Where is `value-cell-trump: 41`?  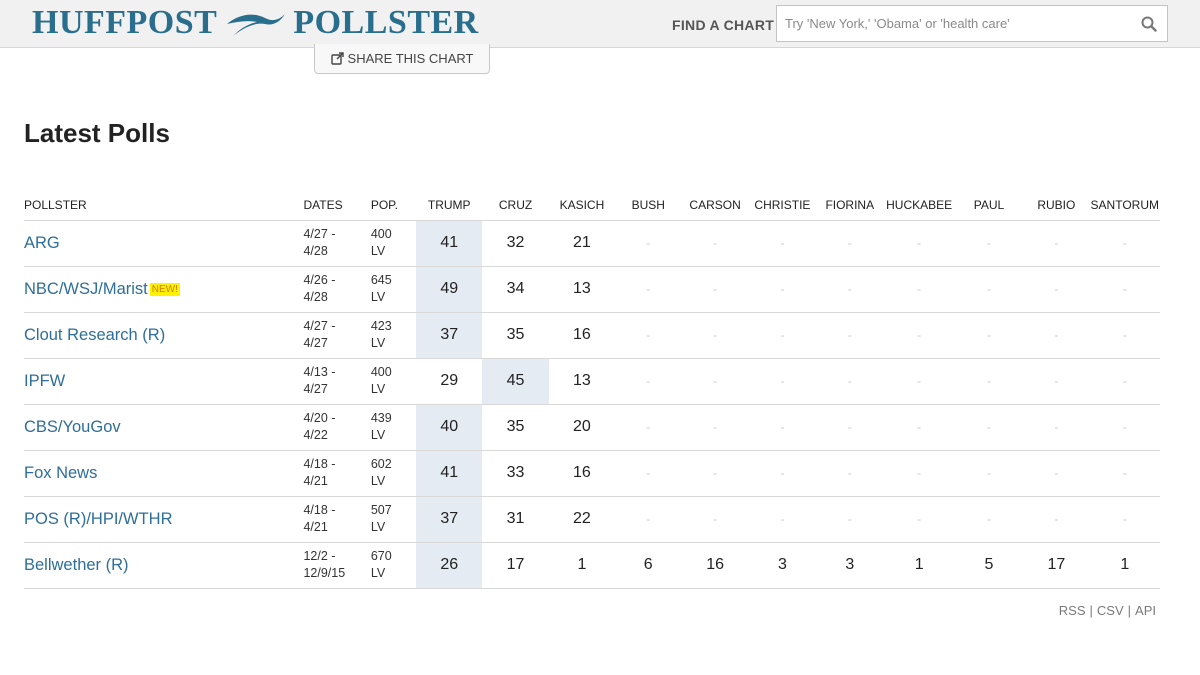
value-cell-trump: 41 is located at coordinates (449, 473).